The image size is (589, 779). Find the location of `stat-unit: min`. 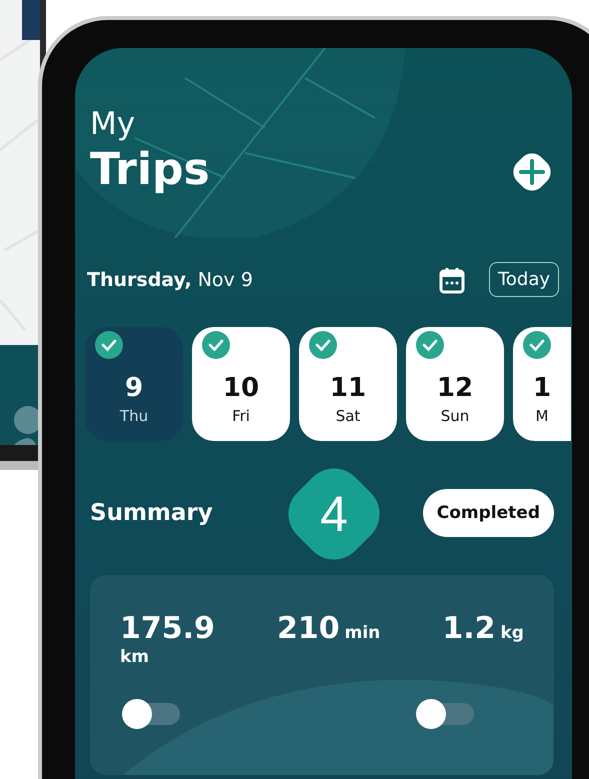

stat-unit: min is located at coordinates (362, 633).